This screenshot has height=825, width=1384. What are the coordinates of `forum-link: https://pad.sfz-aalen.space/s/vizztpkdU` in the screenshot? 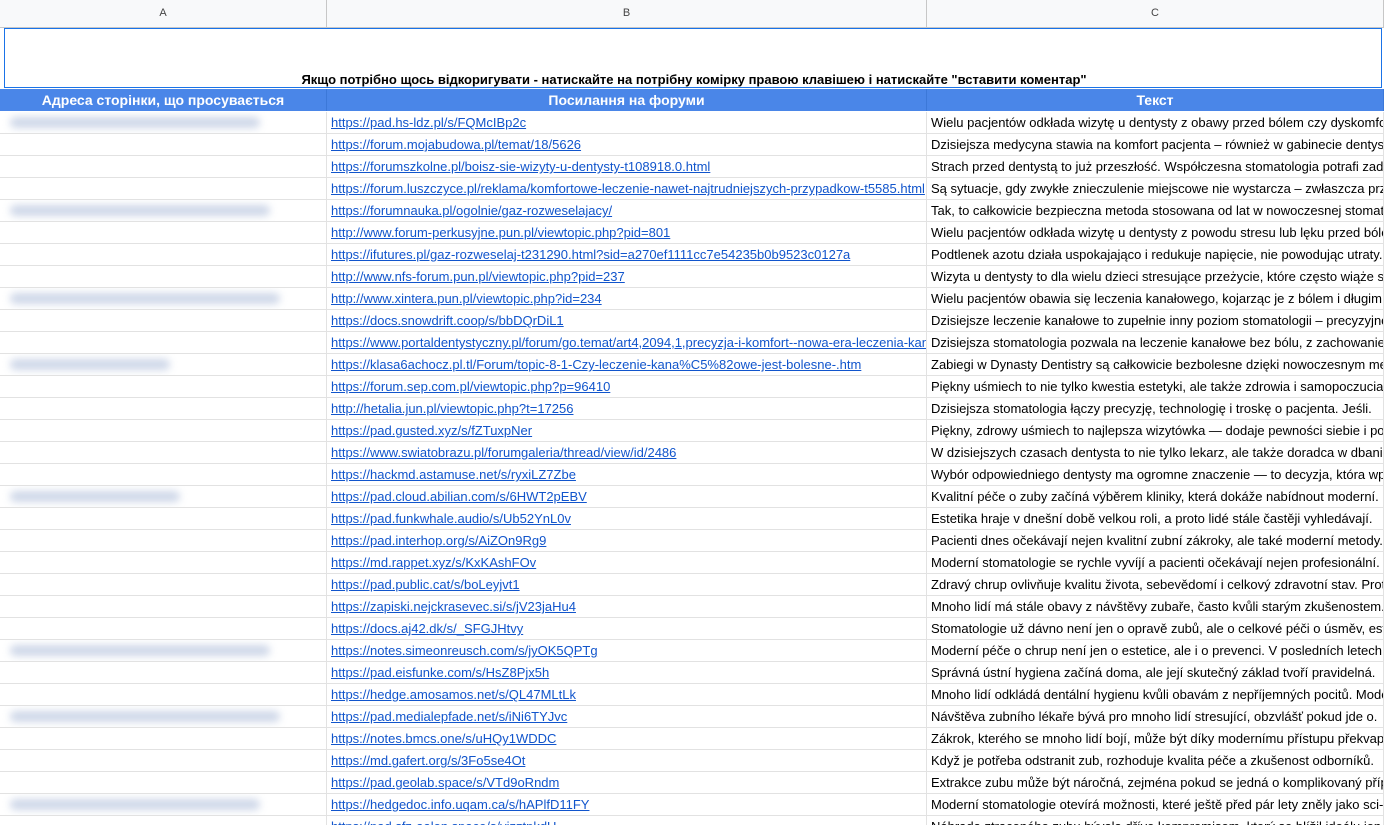 It's located at (443, 822).